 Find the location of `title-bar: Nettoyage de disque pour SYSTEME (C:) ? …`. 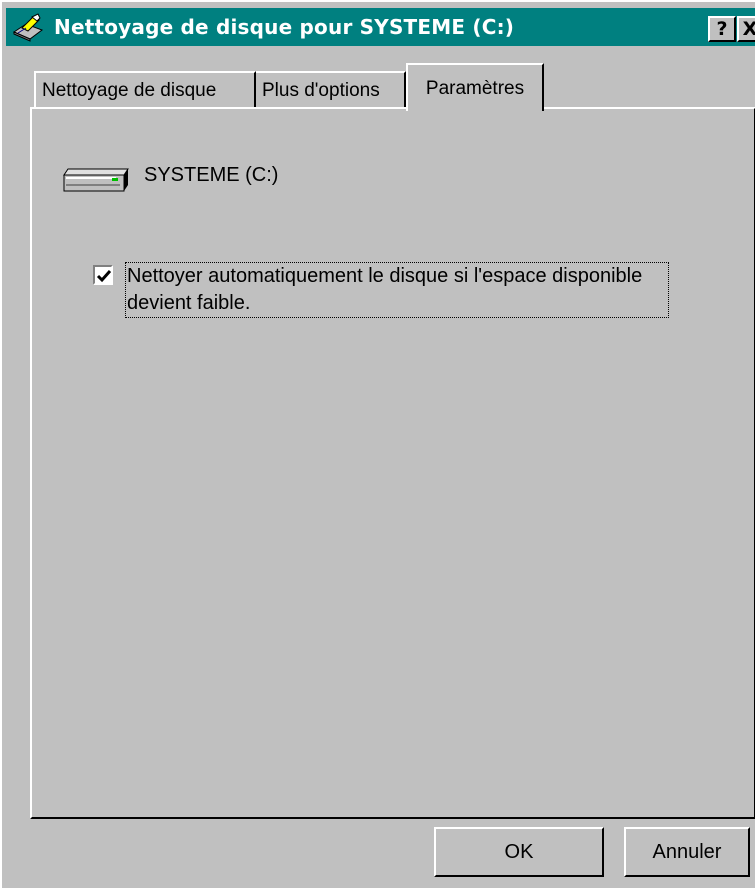

title-bar: Nettoyage de disque pour SYSTEME (C:) ? … is located at coordinates (380, 27).